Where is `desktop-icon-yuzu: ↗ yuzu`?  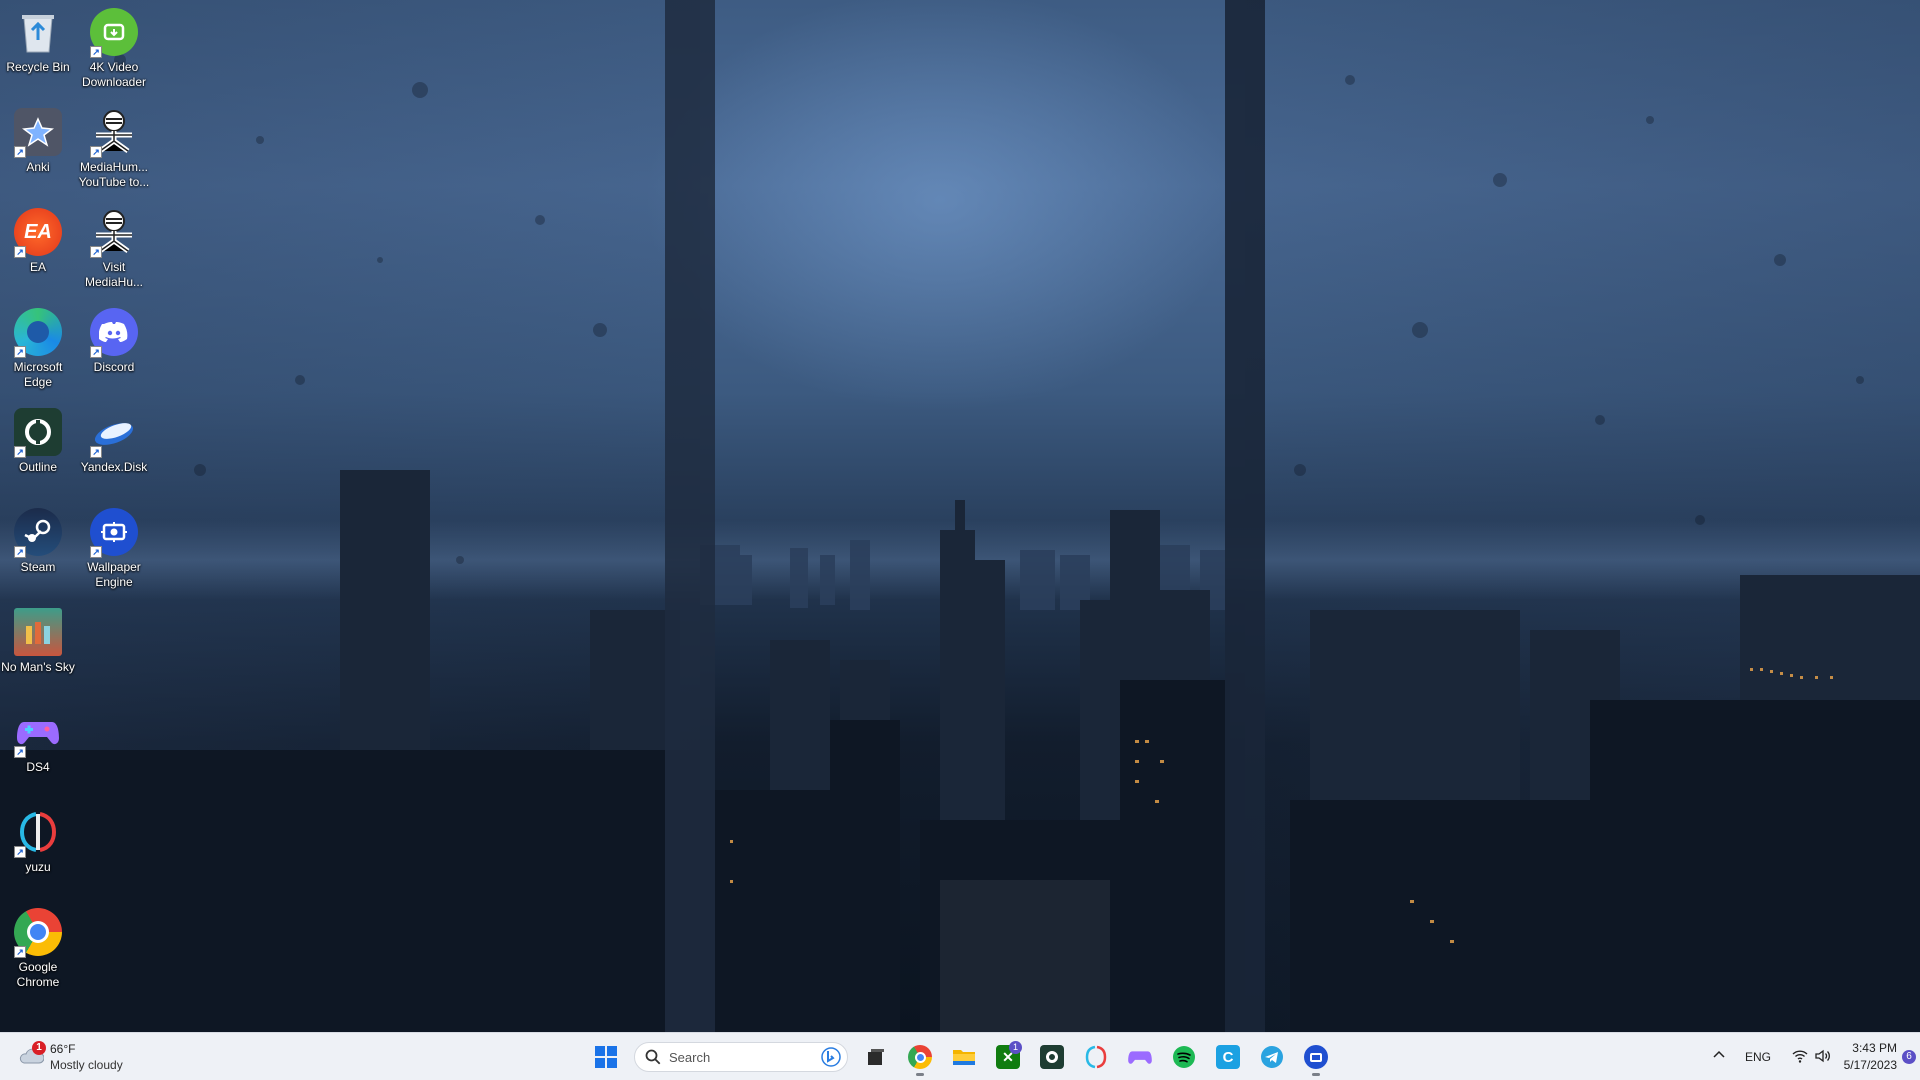
desktop-icon-yuzu: ↗ yuzu is located at coordinates (38, 848).